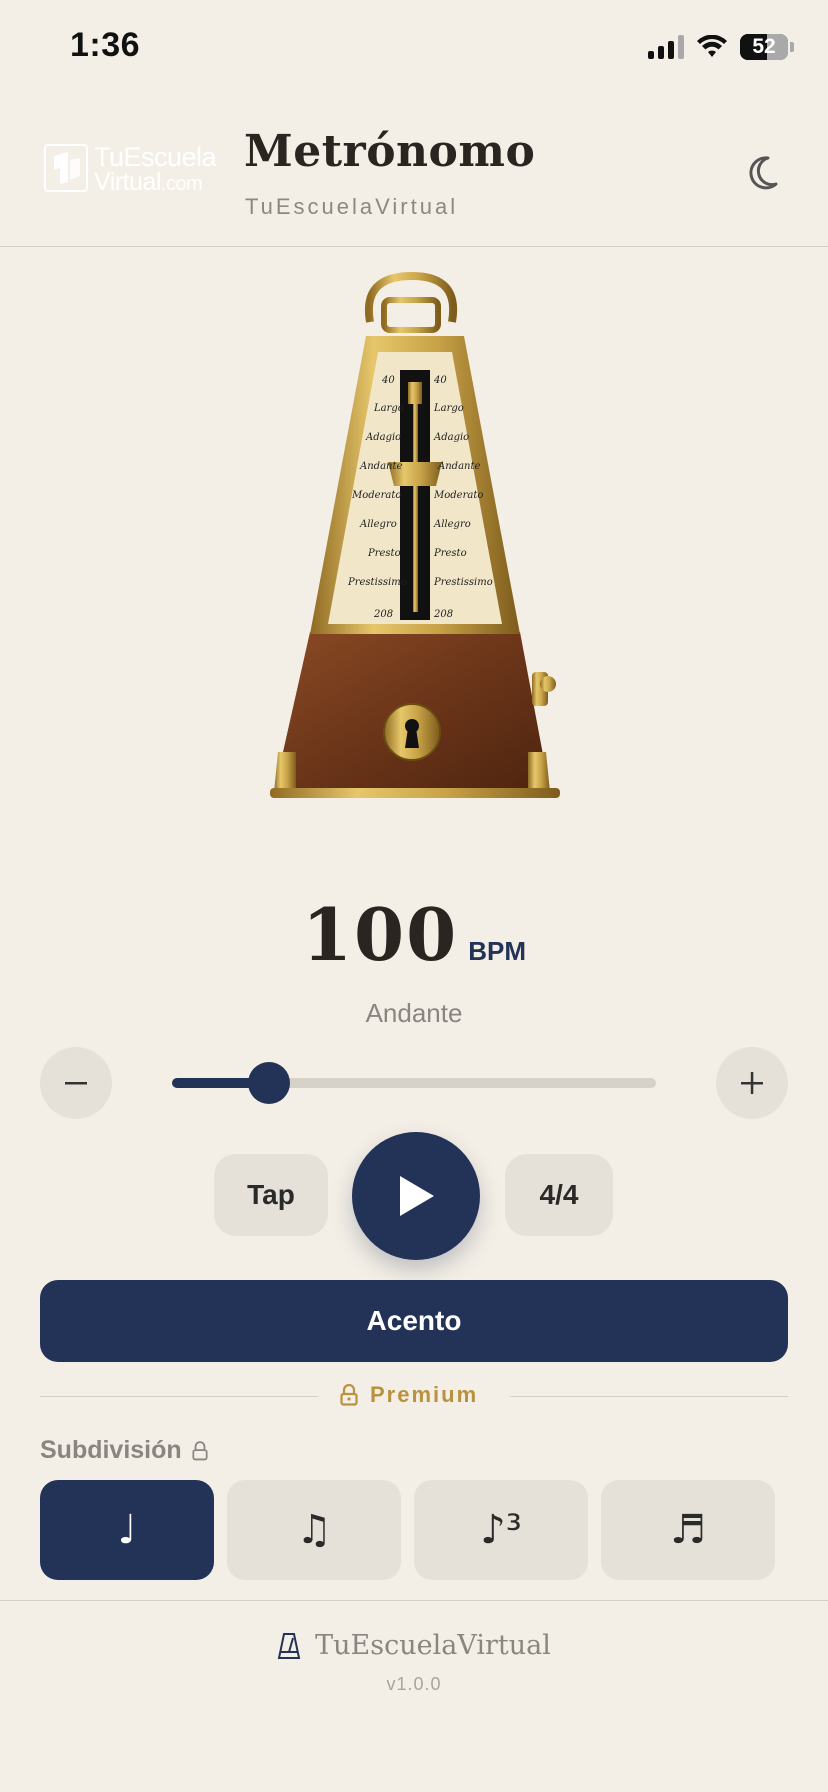 Image resolution: width=828 pixels, height=1792 pixels. I want to click on subdivision-eighth-button: ♫, so click(314, 1530).